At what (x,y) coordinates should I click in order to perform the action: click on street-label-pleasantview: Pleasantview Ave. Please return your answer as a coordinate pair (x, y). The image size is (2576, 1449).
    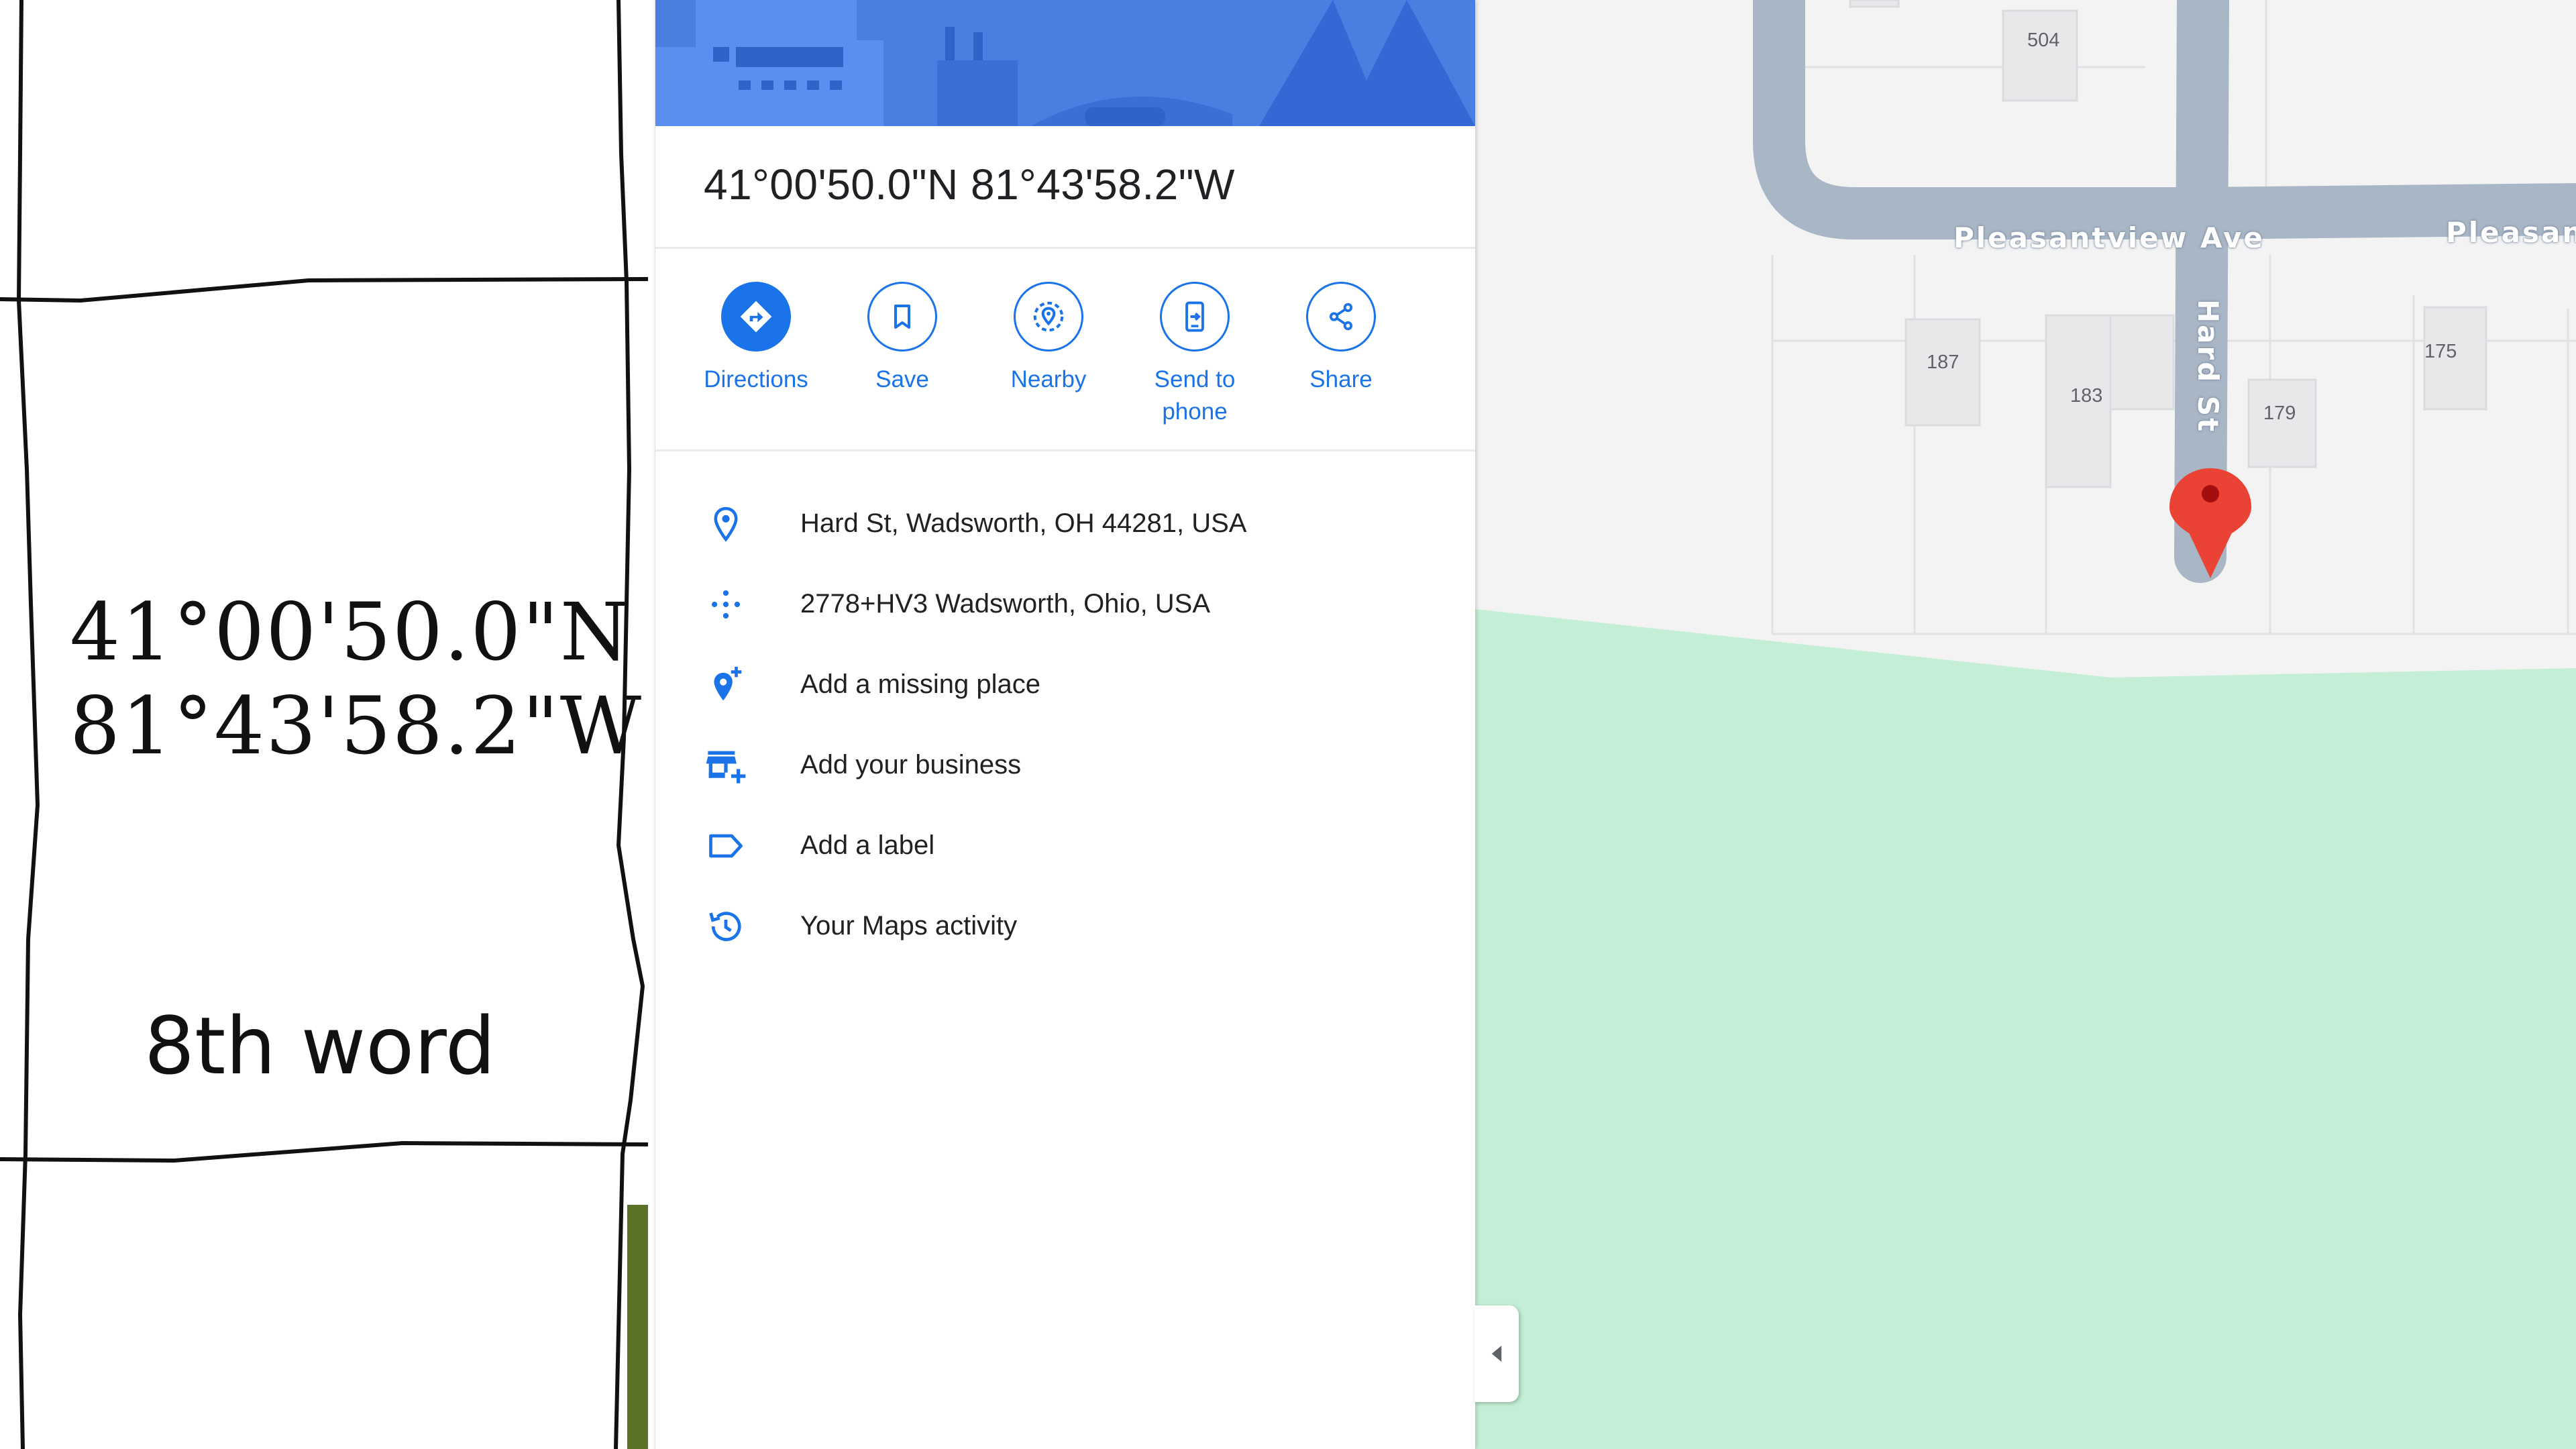
    Looking at the image, I should click on (2109, 237).